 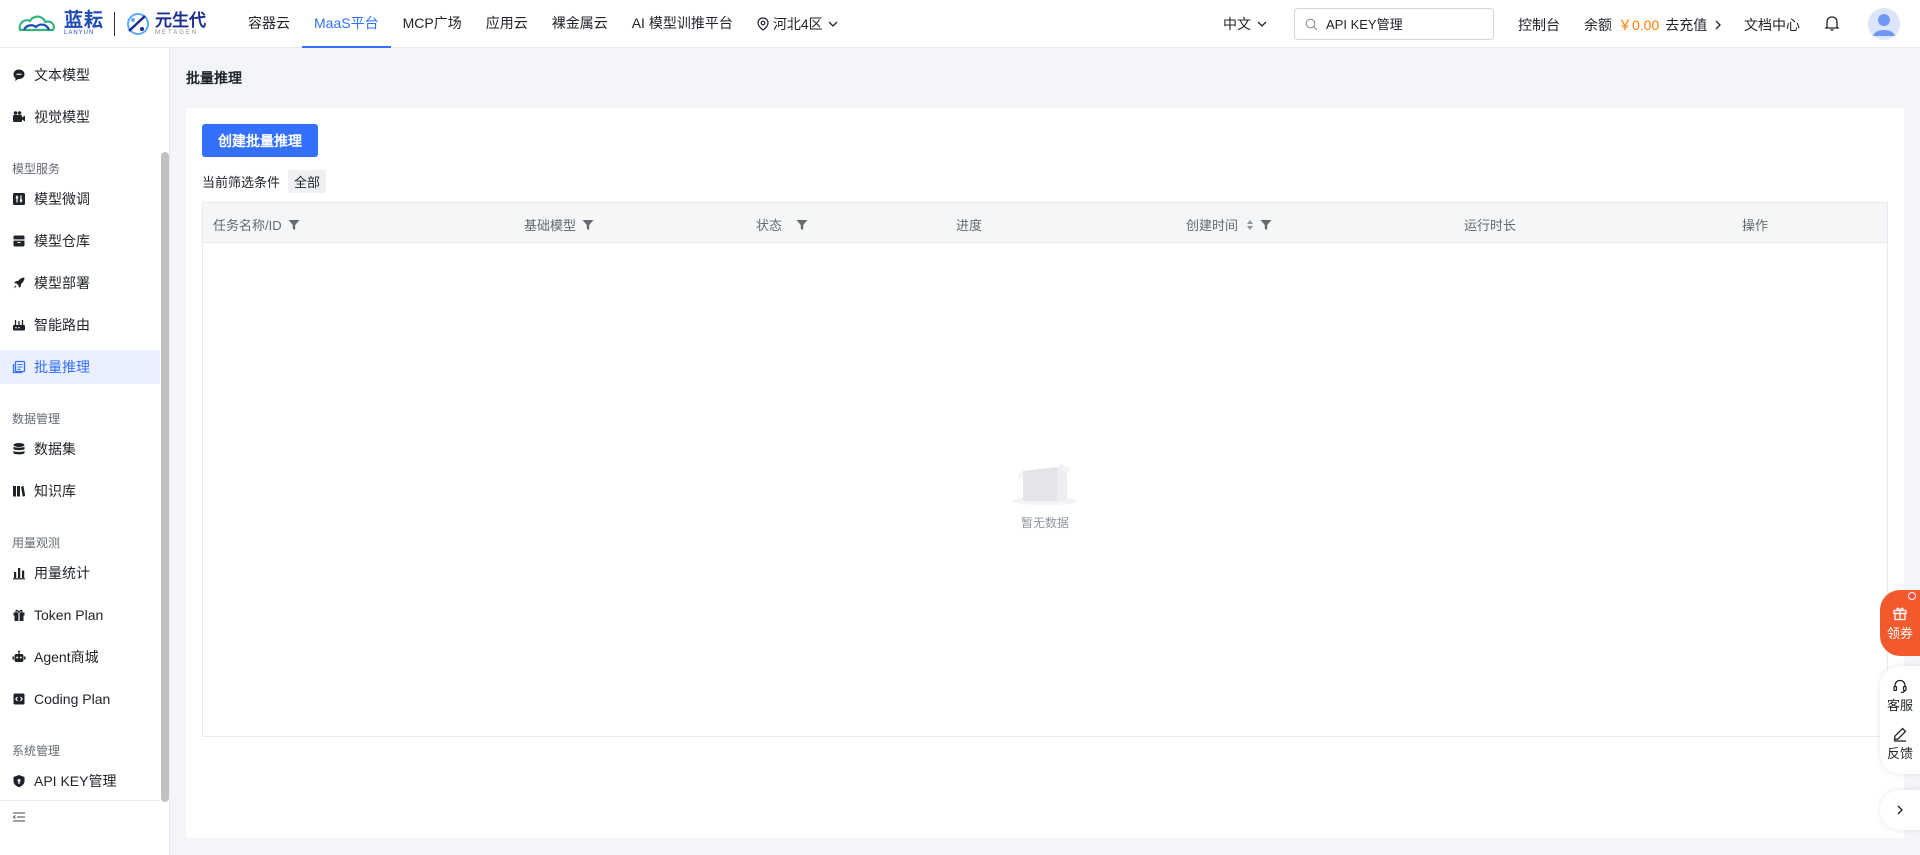 I want to click on sidebar-item-label: 用量统计, so click(x=62, y=573).